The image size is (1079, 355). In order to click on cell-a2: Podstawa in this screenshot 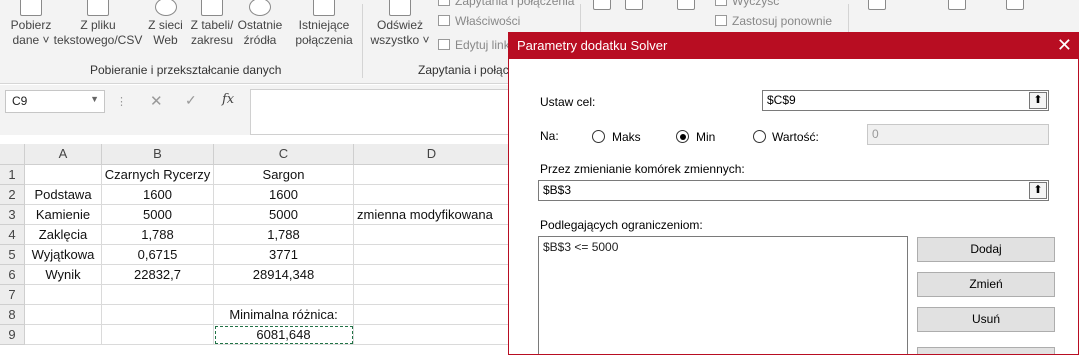, I will do `click(63, 195)`.